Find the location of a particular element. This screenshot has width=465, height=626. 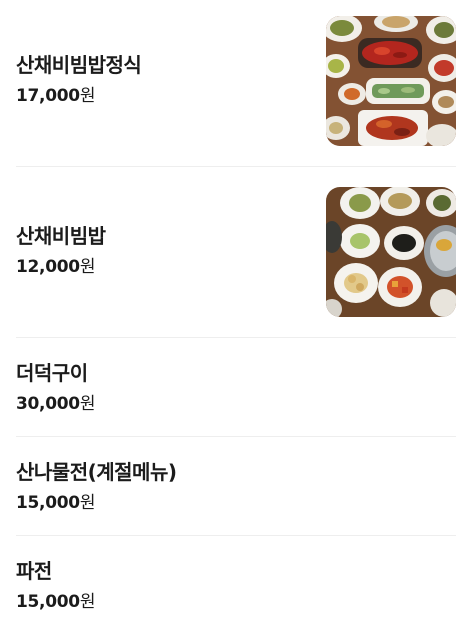

menu-item-price-row: 12,000원 is located at coordinates (61, 267).